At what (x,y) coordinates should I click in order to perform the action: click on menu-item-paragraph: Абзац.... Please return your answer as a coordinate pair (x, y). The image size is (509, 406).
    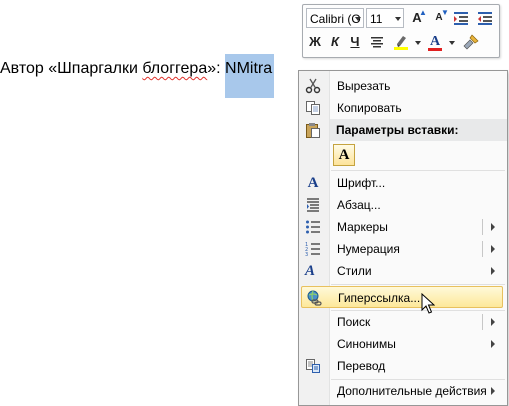
    Looking at the image, I should click on (402, 205).